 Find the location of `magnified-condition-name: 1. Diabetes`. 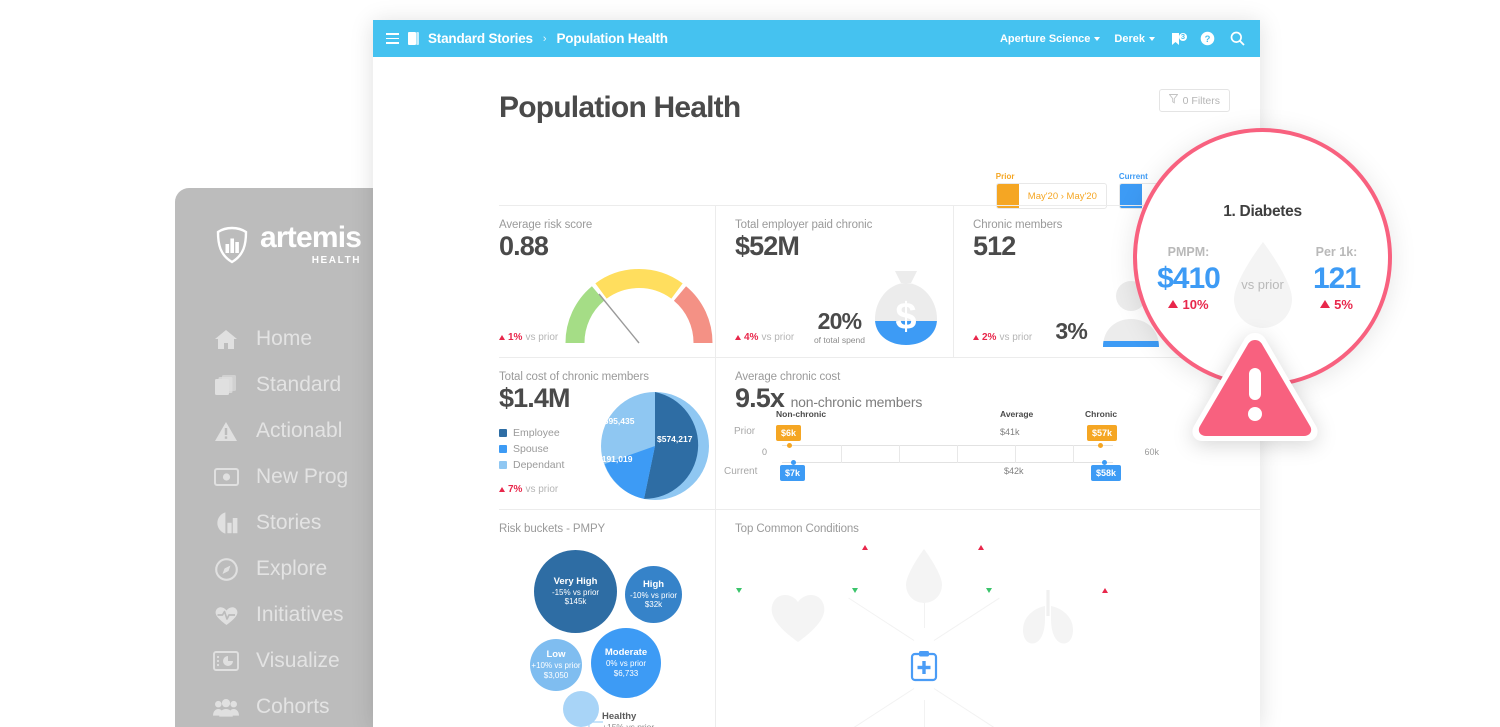

magnified-condition-name: 1. Diabetes is located at coordinates (1262, 212).